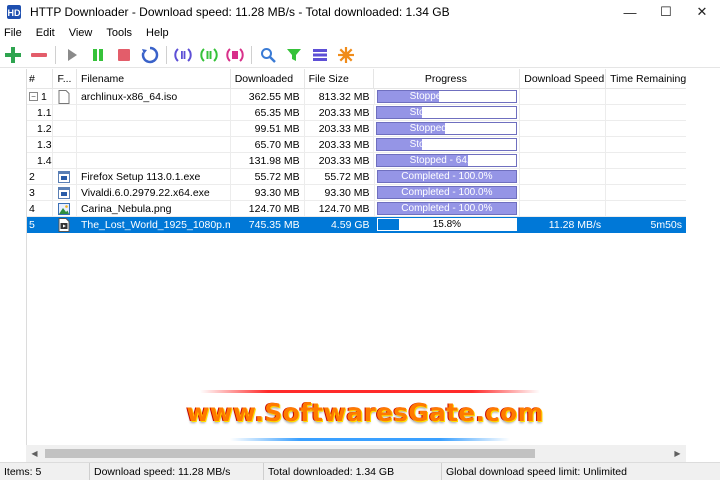  I want to click on progress-text: Completed - 100.0%, so click(447, 192).